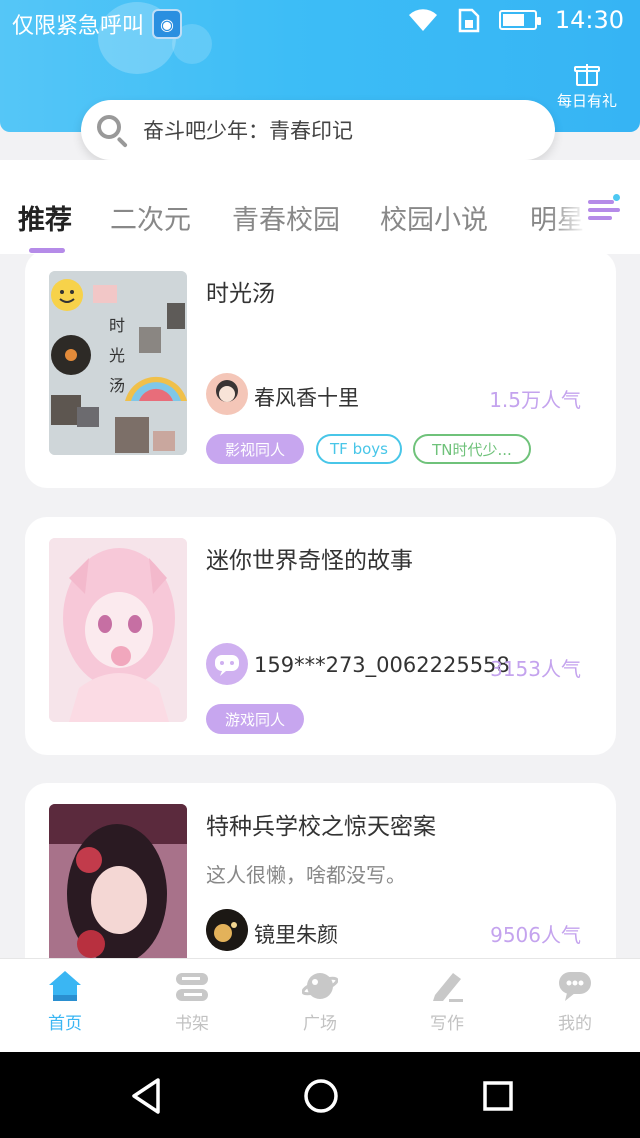 This screenshot has width=640, height=1138. What do you see at coordinates (286, 217) in the screenshot?
I see `tab-youth-campus: 青春校园` at bounding box center [286, 217].